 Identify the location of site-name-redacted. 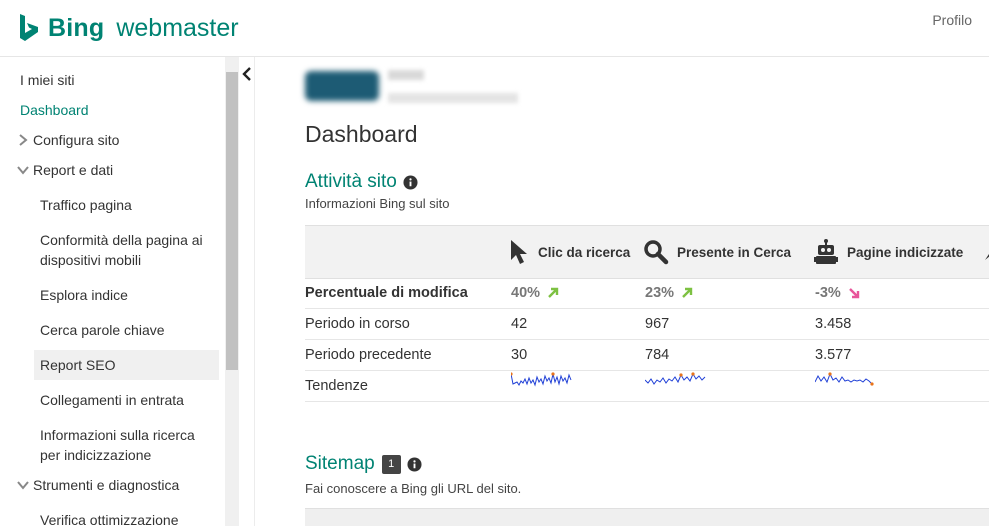
(406, 75).